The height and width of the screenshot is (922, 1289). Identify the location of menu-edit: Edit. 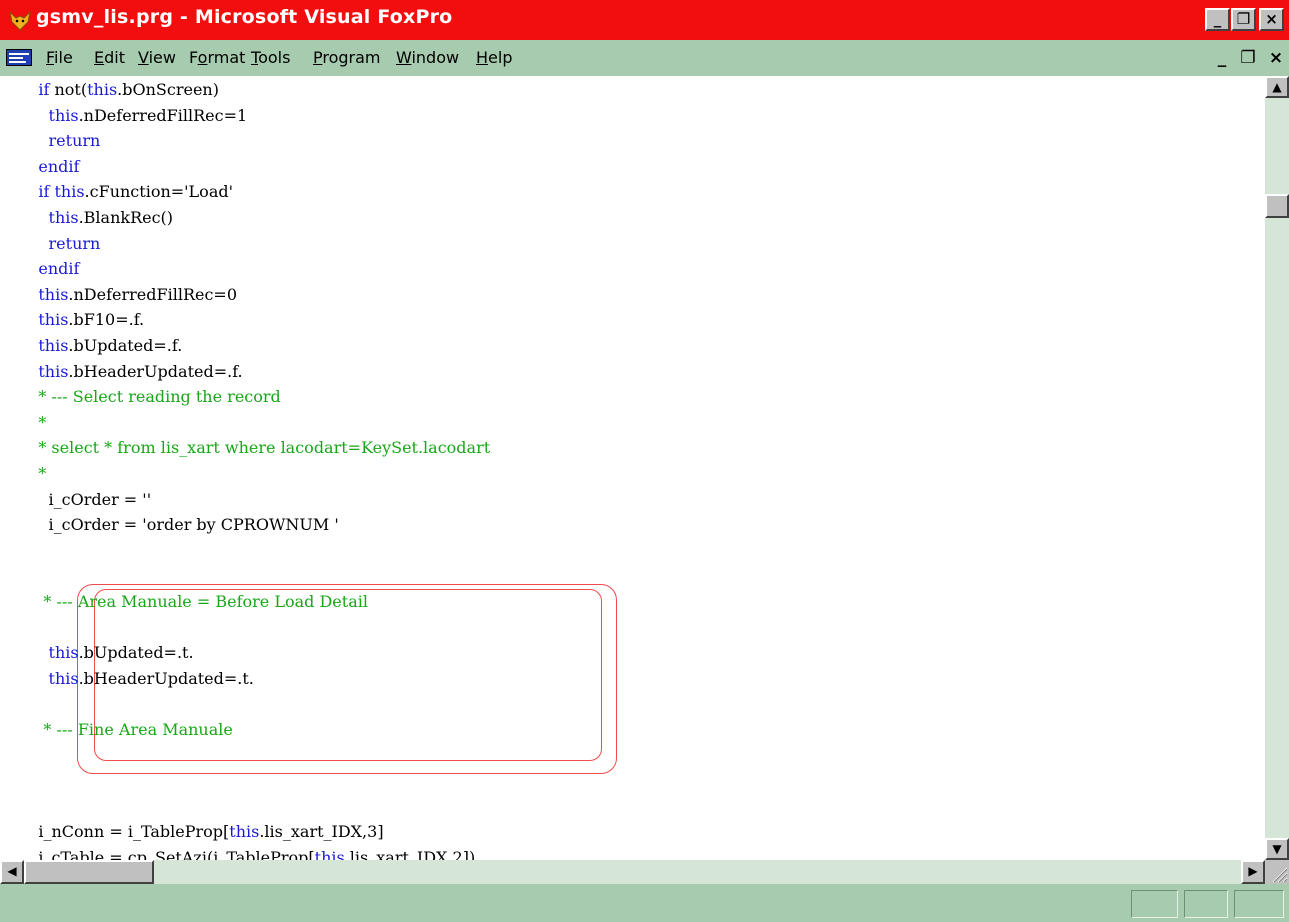
(109, 57).